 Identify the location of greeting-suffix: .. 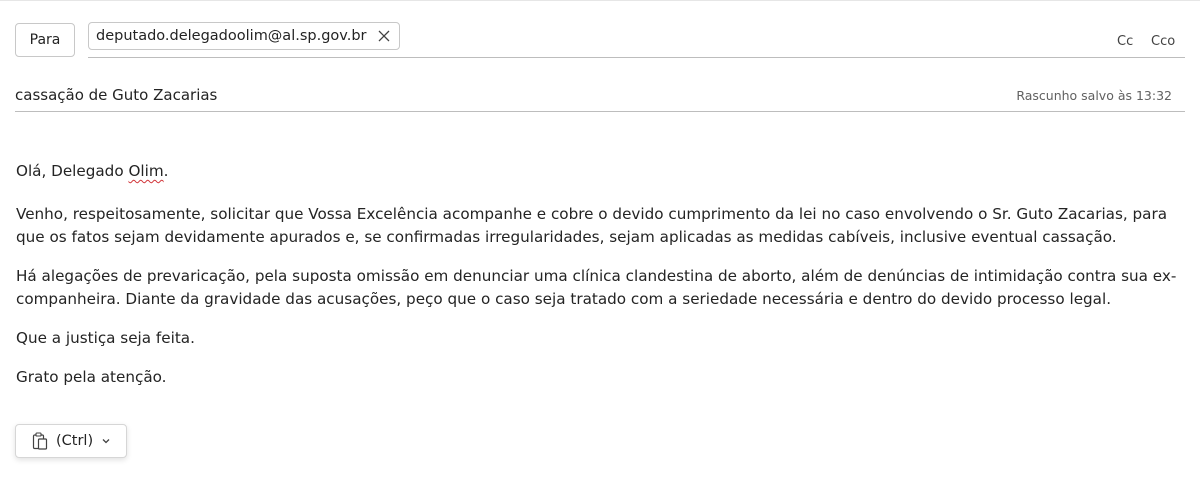
(166, 171).